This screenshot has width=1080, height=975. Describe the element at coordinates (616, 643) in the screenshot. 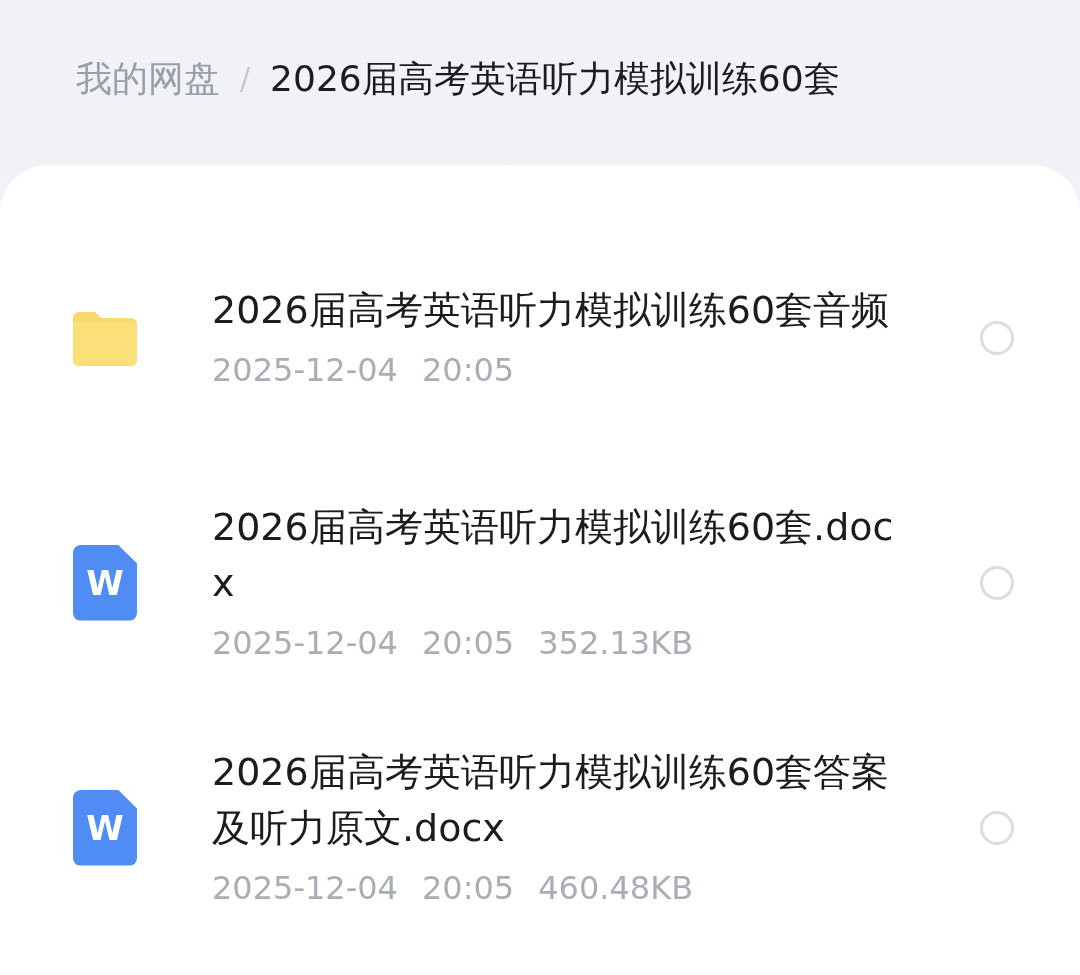

I see `file-size: 352.13KB` at that location.